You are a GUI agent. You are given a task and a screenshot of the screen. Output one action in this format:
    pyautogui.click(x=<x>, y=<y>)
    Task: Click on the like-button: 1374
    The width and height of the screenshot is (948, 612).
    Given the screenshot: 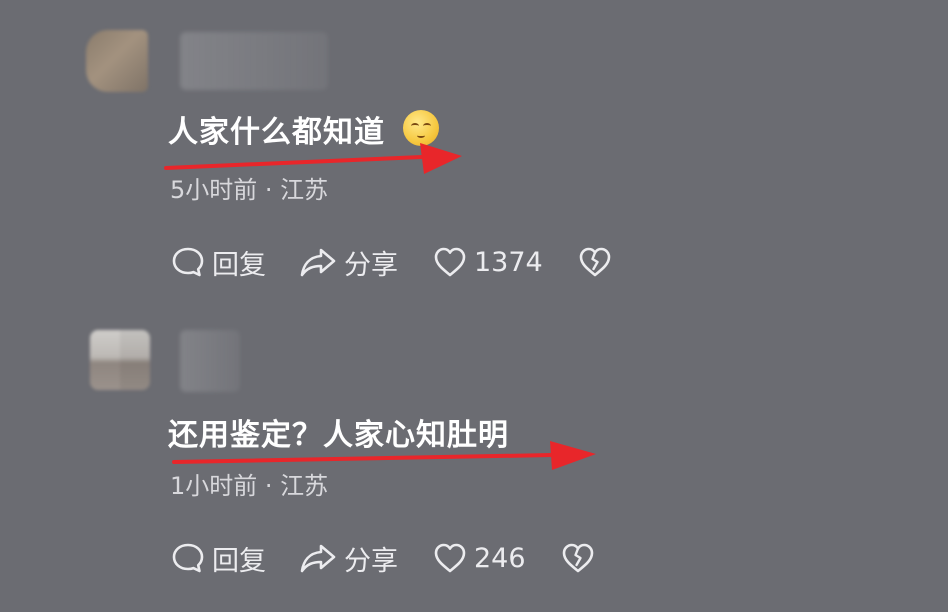 What is the action you would take?
    pyautogui.click(x=487, y=262)
    